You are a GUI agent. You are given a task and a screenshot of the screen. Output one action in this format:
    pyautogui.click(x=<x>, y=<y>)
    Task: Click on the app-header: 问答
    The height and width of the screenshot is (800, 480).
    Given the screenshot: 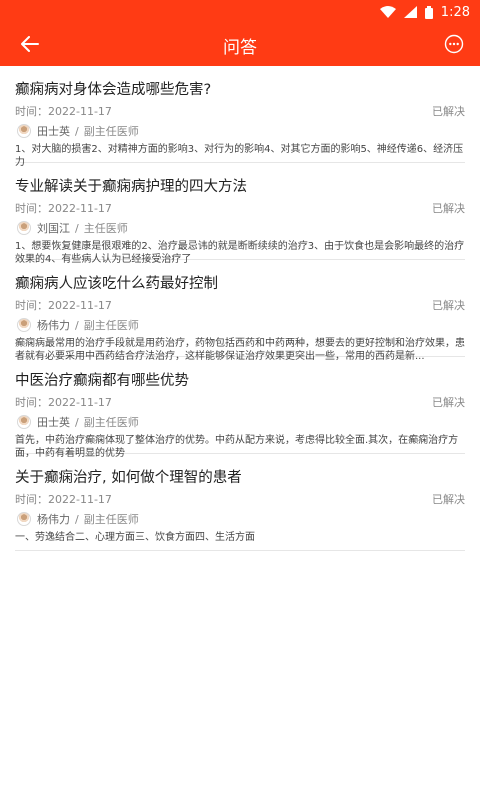 What is the action you would take?
    pyautogui.click(x=240, y=45)
    